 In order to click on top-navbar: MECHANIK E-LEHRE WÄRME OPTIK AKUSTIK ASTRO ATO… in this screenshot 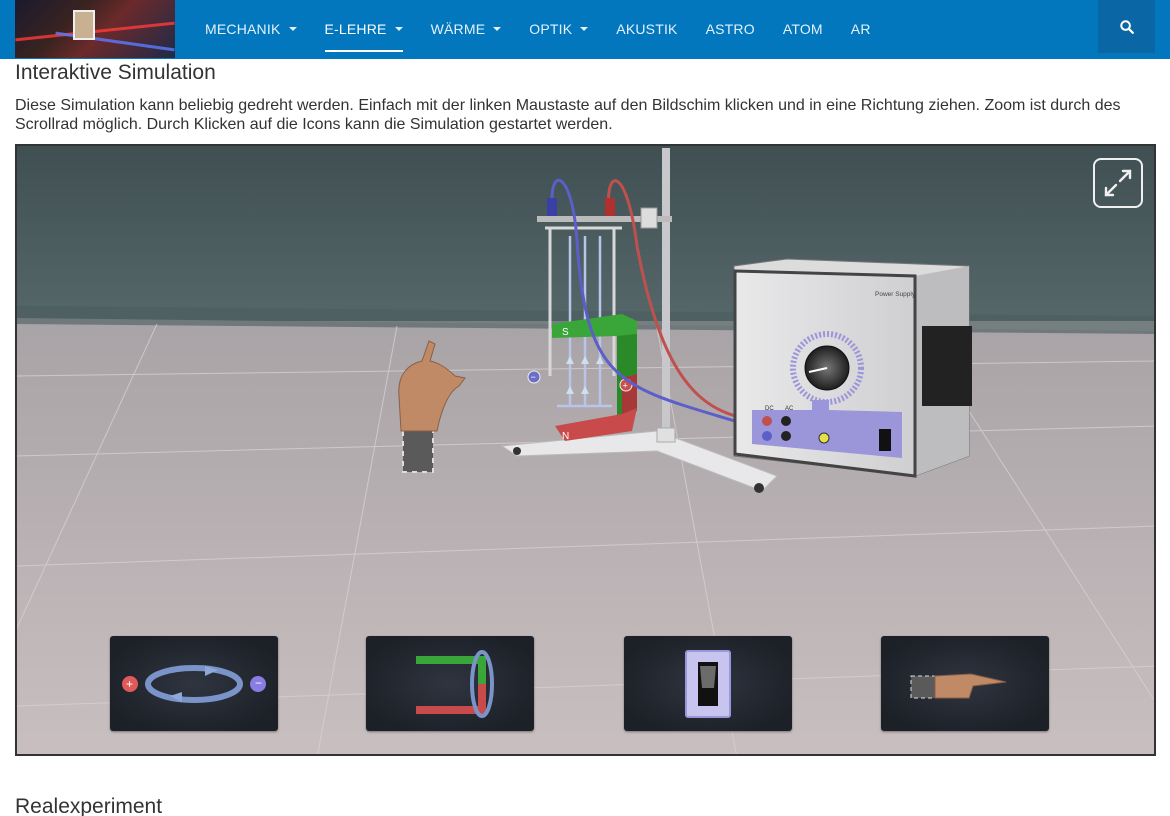, I will do `click(585, 29)`.